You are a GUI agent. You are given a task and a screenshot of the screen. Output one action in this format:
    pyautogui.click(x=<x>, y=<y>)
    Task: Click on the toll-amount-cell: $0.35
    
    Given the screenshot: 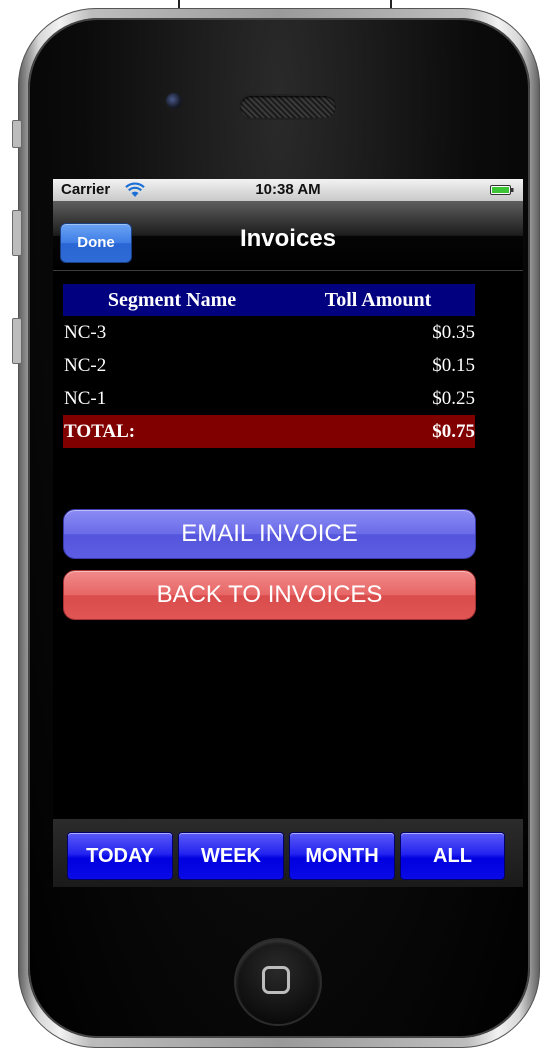 What is the action you would take?
    pyautogui.click(x=453, y=332)
    